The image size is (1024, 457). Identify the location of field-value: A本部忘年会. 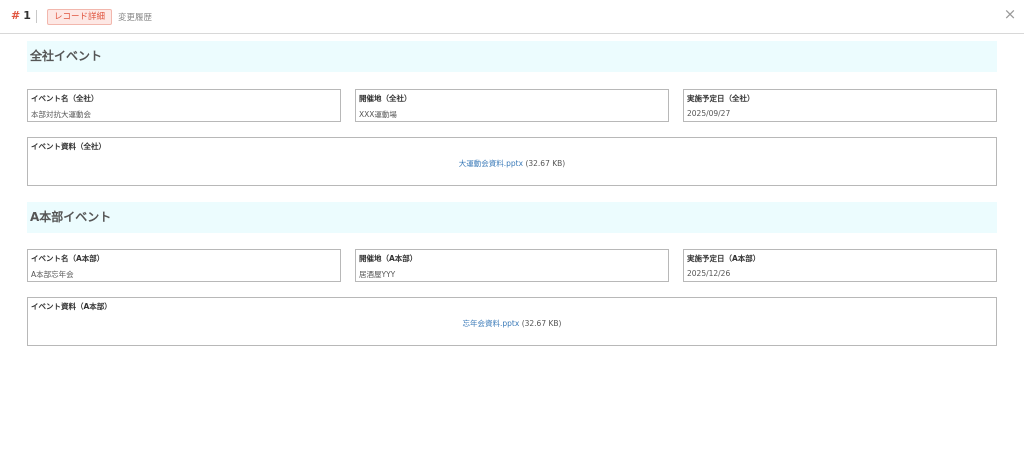
(52, 274).